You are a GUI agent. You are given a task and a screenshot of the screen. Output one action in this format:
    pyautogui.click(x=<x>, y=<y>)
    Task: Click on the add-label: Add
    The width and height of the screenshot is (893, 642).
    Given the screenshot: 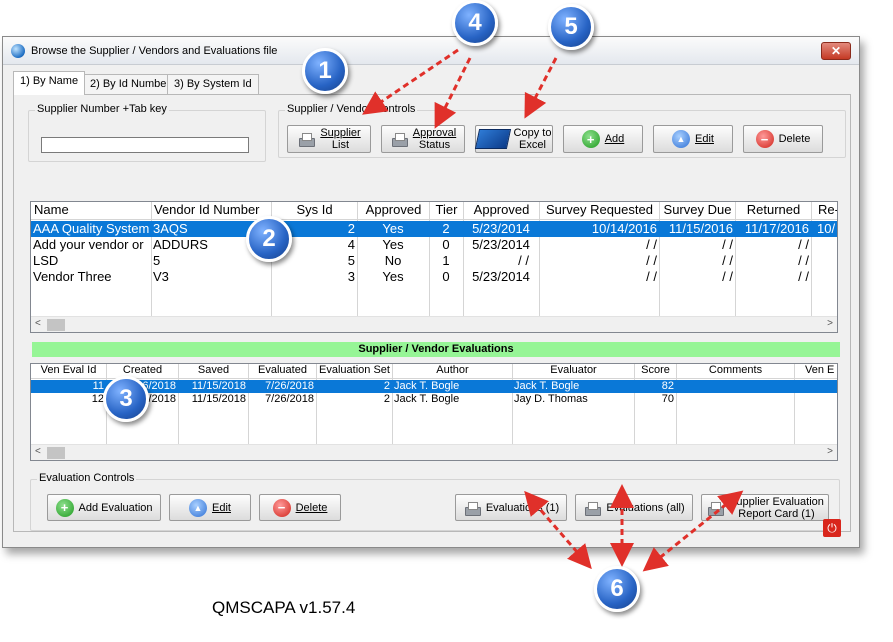 What is the action you would take?
    pyautogui.click(x=614, y=139)
    